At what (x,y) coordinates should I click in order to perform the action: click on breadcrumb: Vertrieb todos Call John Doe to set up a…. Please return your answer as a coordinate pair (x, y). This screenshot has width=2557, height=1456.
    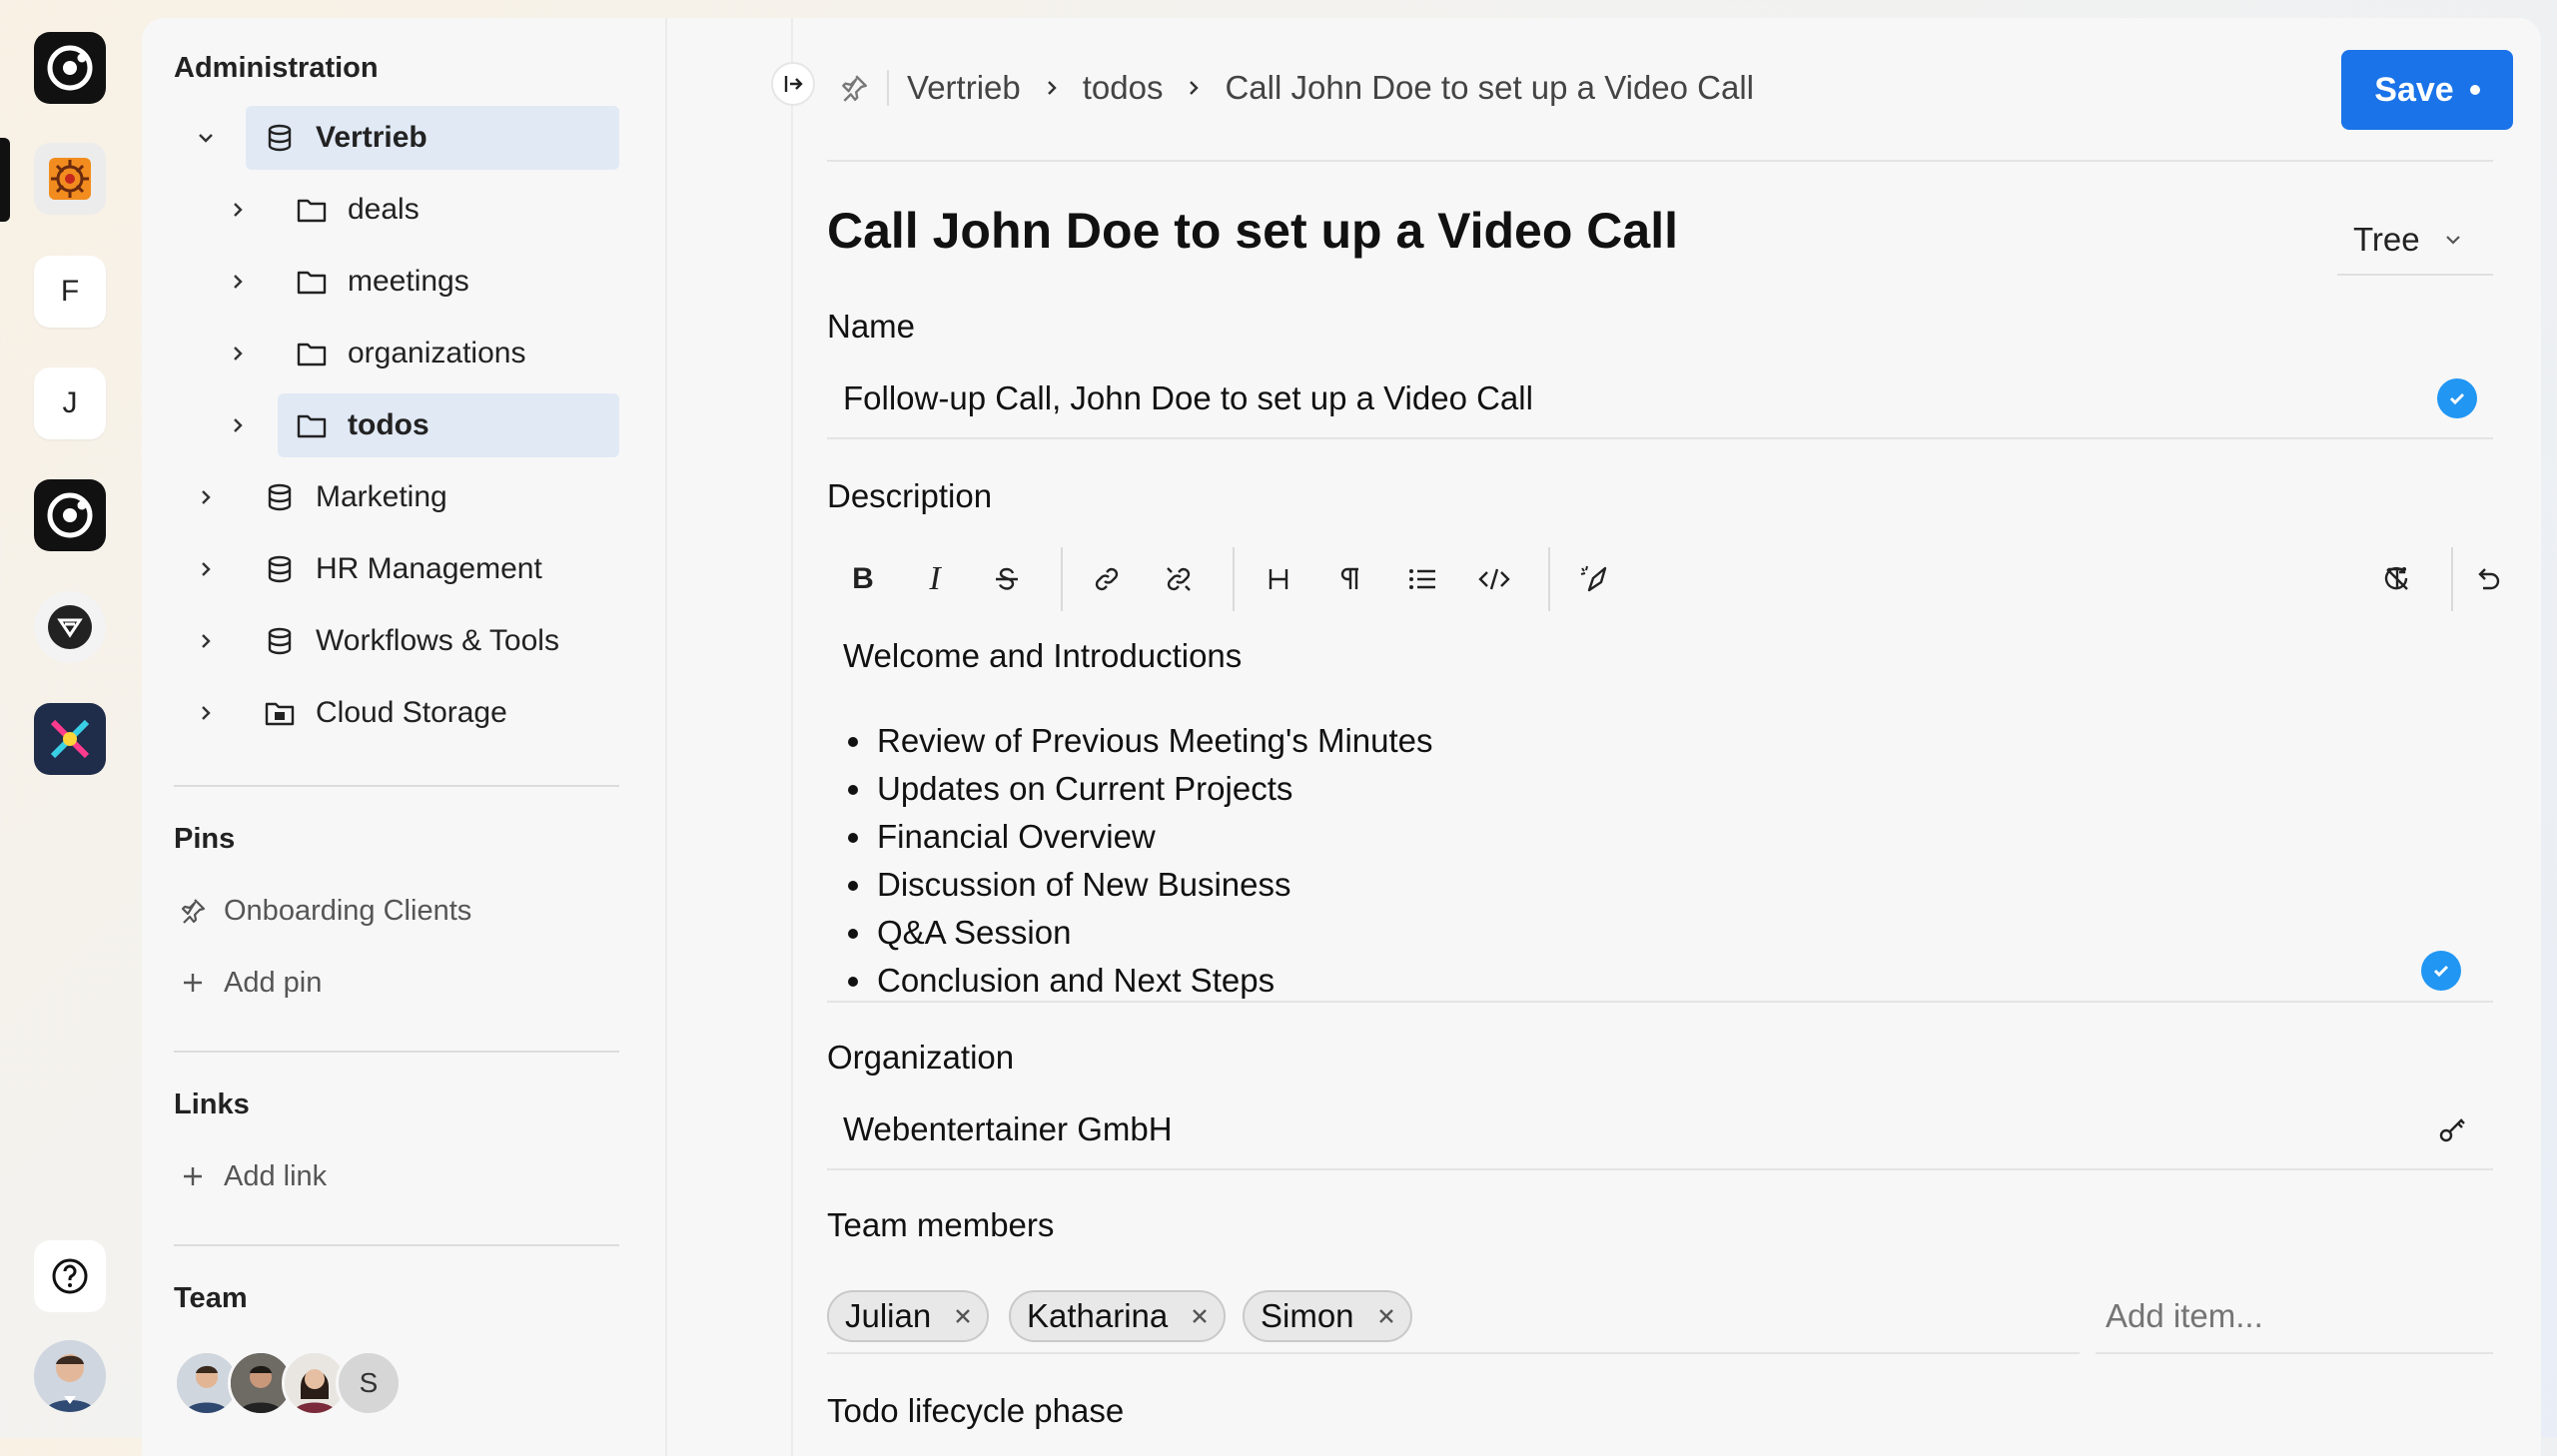
    Looking at the image, I should click on (1296, 88).